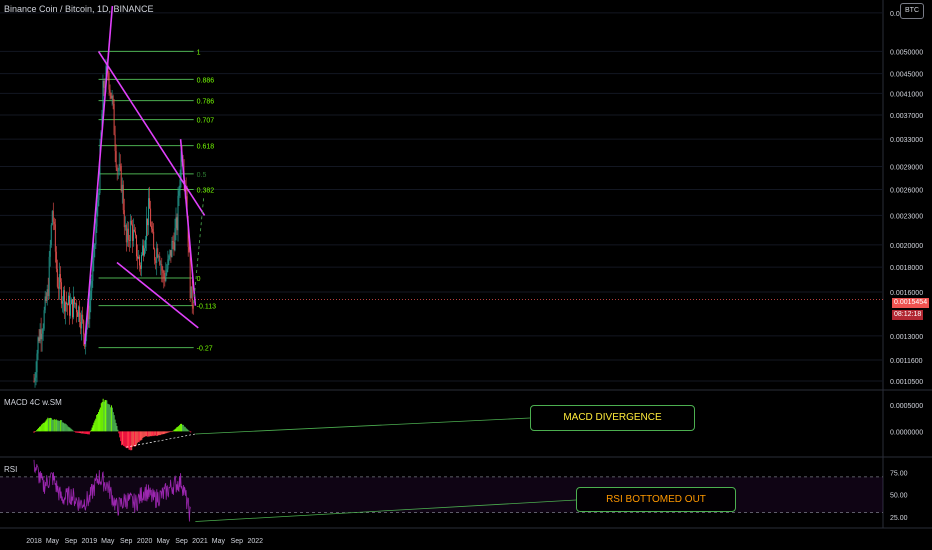 Image resolution: width=932 pixels, height=550 pixels. What do you see at coordinates (906, 191) in the screenshot?
I see `y-tick-label: 0.0026000` at bounding box center [906, 191].